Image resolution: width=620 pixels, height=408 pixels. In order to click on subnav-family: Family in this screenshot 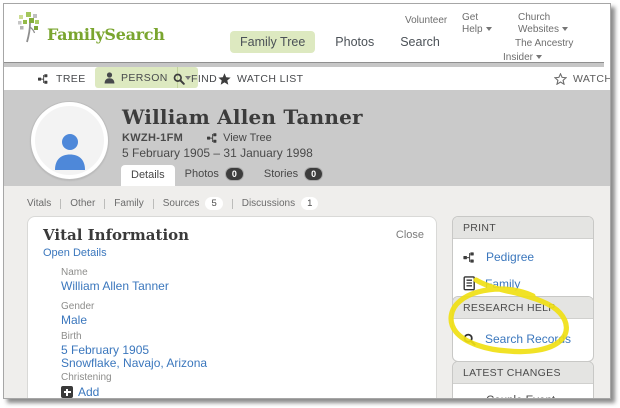, I will do `click(128, 203)`.